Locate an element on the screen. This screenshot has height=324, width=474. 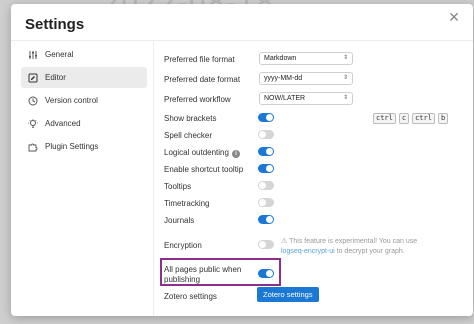
tooltips-toggle is located at coordinates (266, 185).